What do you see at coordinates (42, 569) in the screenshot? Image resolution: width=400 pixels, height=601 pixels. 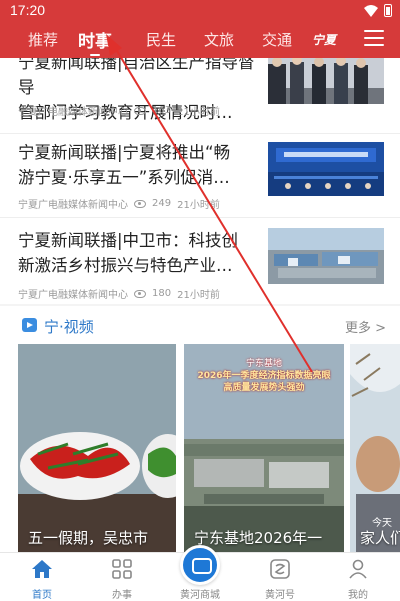 I see `home-icon` at bounding box center [42, 569].